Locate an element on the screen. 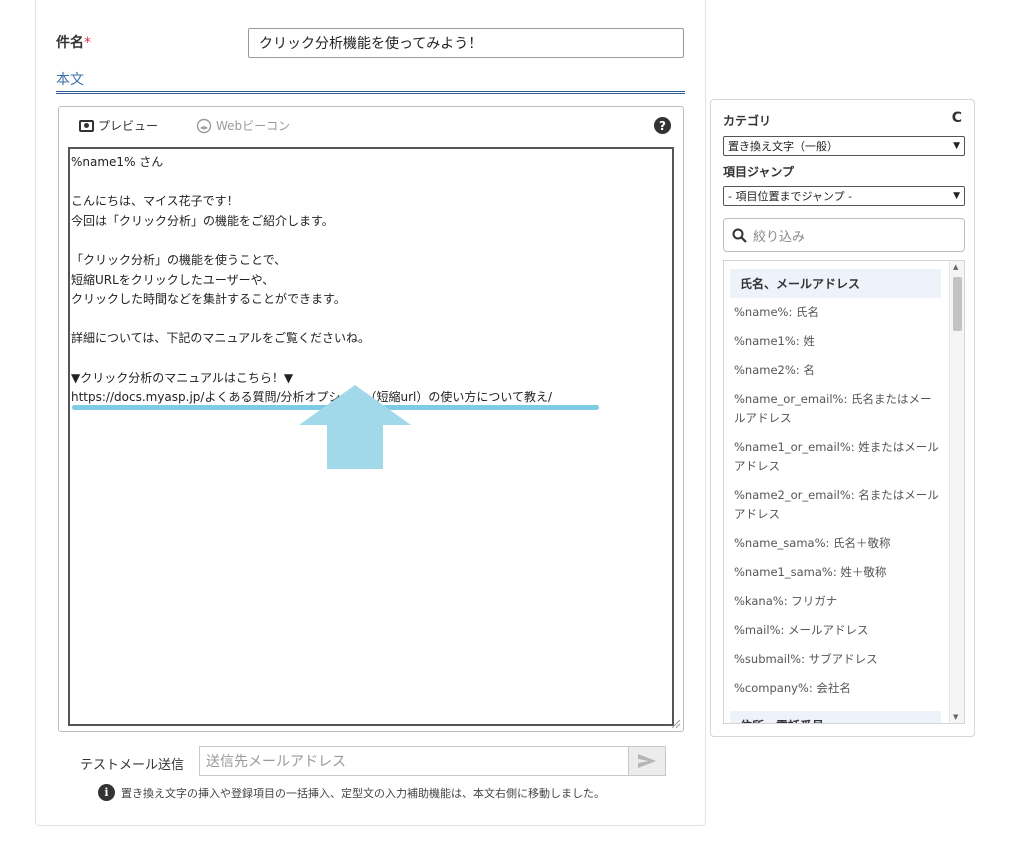 The image size is (1024, 849). list-scrollbar: ▲ ▼ is located at coordinates (956, 492).